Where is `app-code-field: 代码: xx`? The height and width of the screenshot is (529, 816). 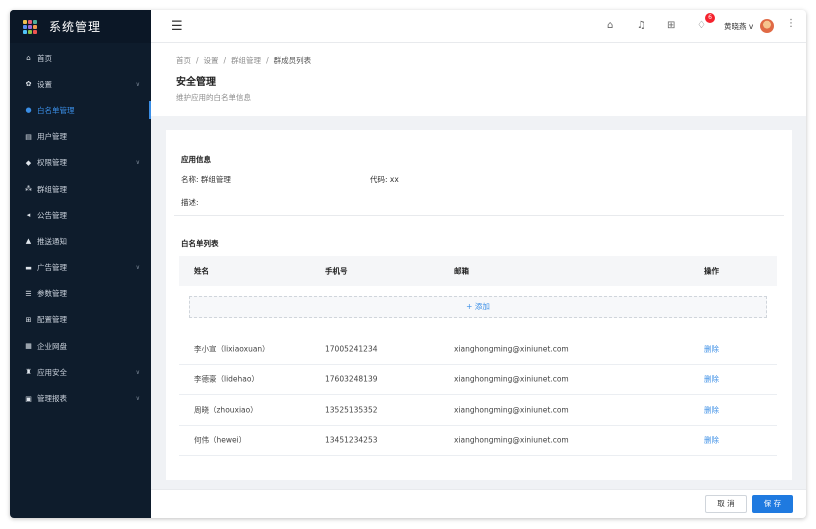 app-code-field: 代码: xx is located at coordinates (384, 179).